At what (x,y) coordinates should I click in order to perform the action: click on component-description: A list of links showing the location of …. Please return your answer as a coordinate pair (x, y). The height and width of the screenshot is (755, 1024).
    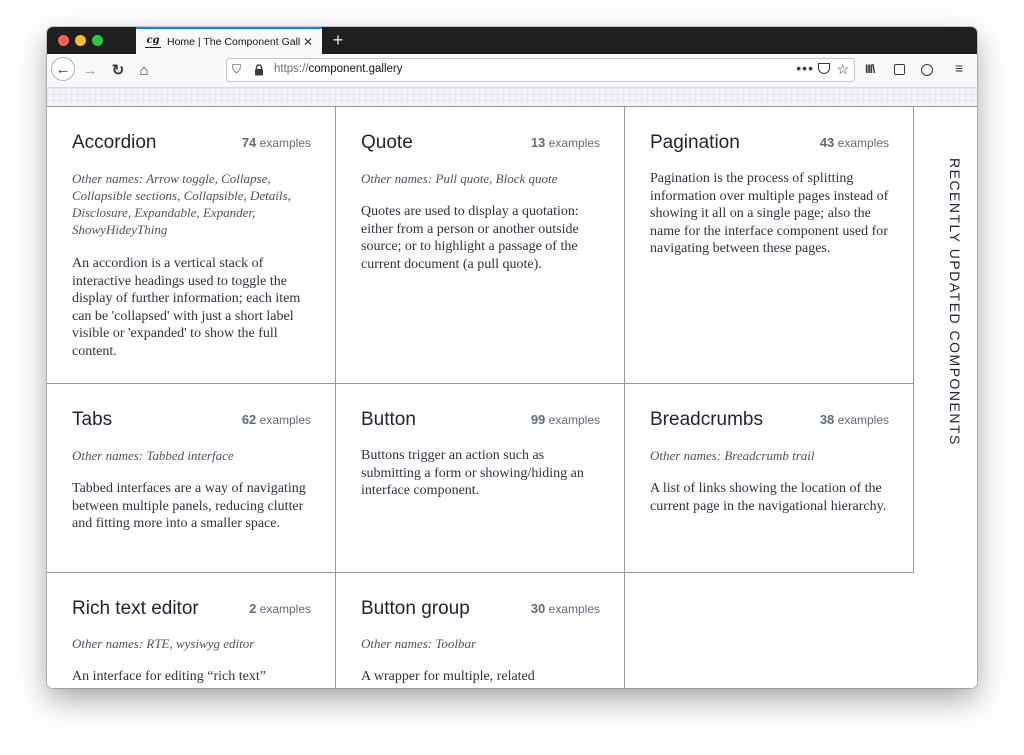
    Looking at the image, I should click on (768, 497).